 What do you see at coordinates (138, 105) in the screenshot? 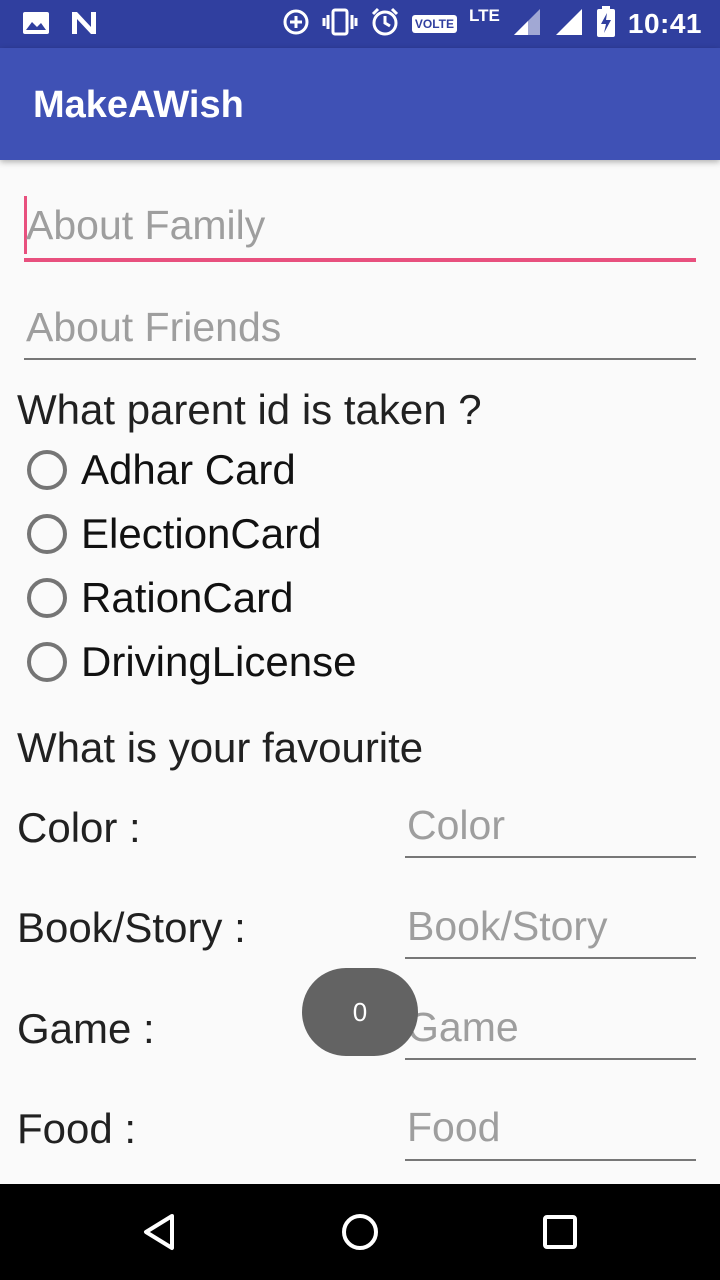
I see `app-title: MakeAWish` at bounding box center [138, 105].